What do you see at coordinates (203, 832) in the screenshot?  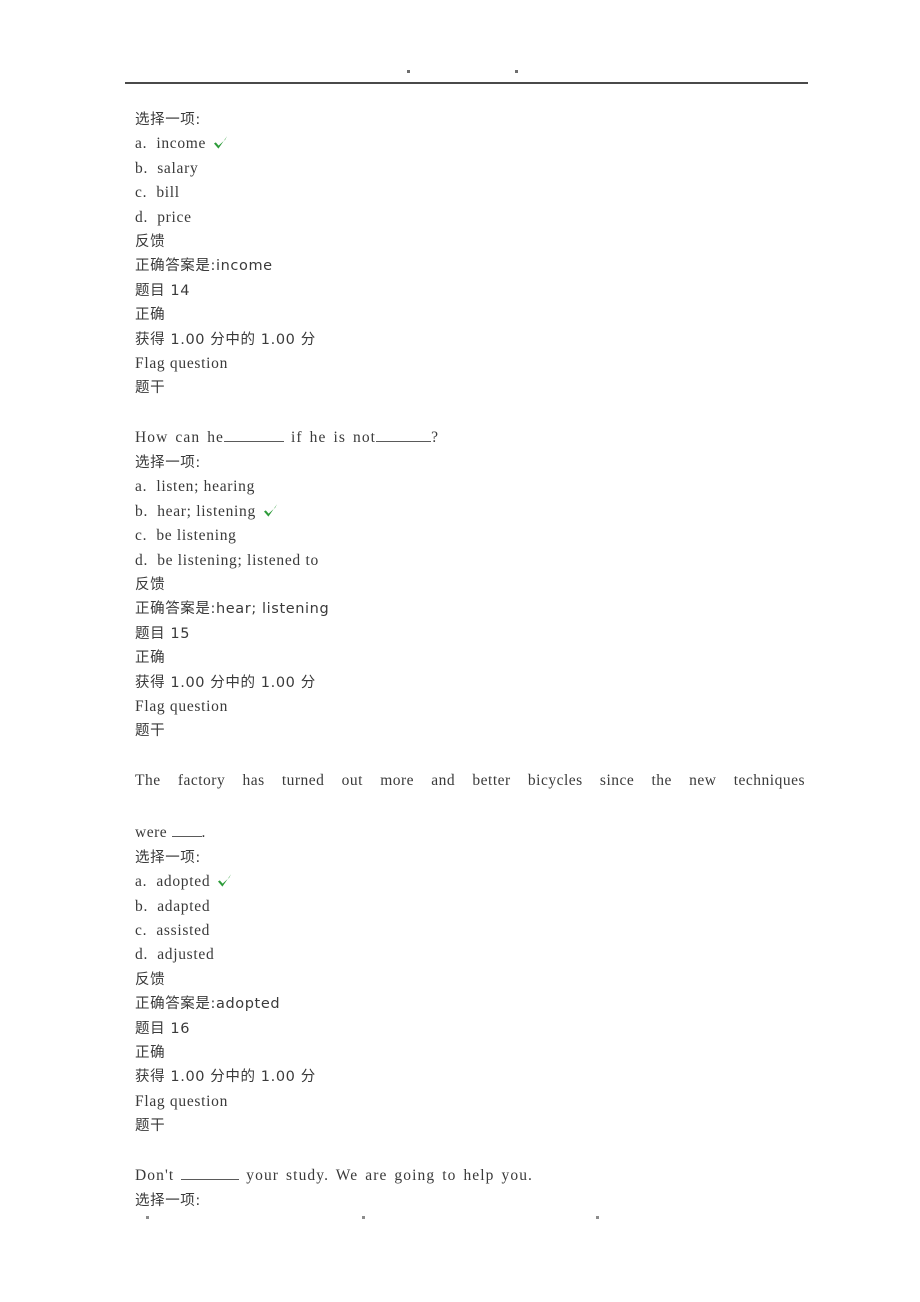 I see `stem-part: .` at bounding box center [203, 832].